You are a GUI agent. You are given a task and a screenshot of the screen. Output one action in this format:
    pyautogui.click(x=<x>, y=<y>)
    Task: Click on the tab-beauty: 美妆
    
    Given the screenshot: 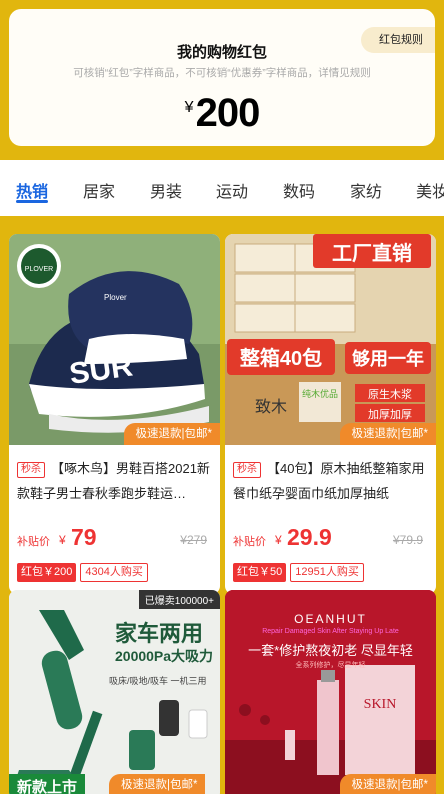 What is the action you would take?
    pyautogui.click(x=430, y=190)
    